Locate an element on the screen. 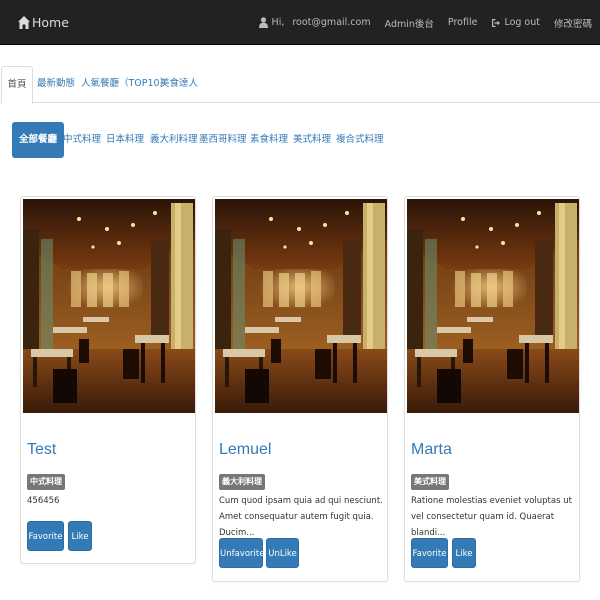  tab-food-experts: 美食達人 is located at coordinates (179, 84).